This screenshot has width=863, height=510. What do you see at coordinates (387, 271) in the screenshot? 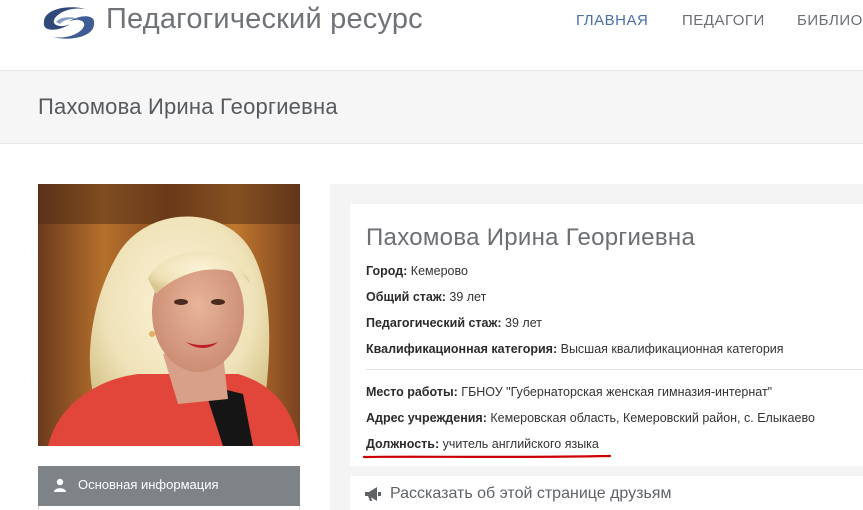
I see `field-label: Город:` at bounding box center [387, 271].